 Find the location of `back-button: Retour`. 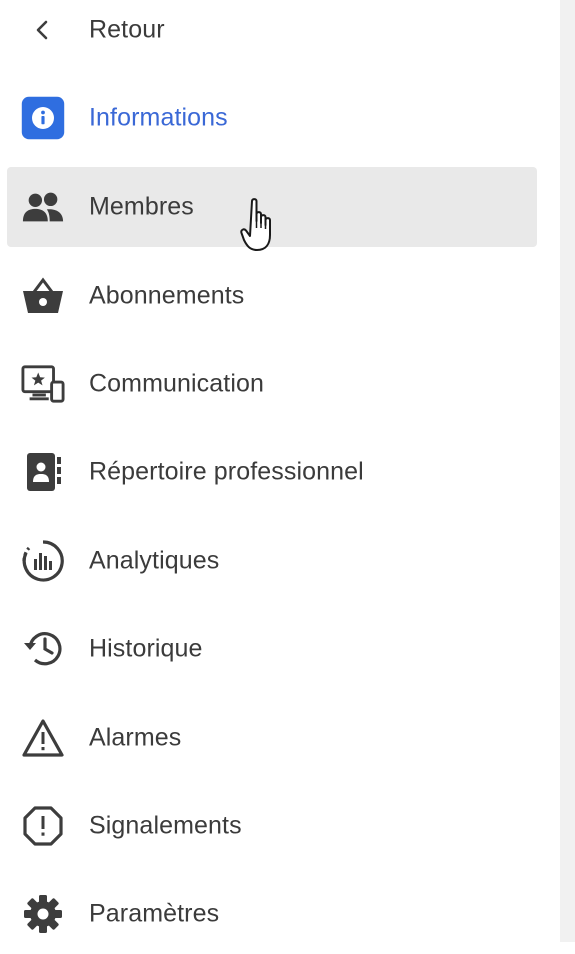

back-button: Retour is located at coordinates (272, 35).